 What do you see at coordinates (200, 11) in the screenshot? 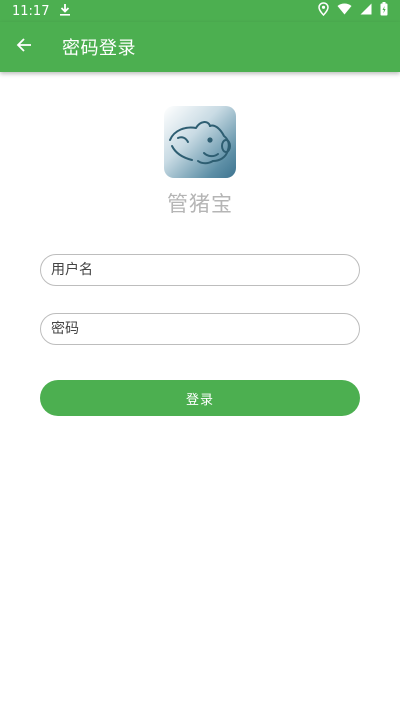
I see `status-bar: 11:17` at bounding box center [200, 11].